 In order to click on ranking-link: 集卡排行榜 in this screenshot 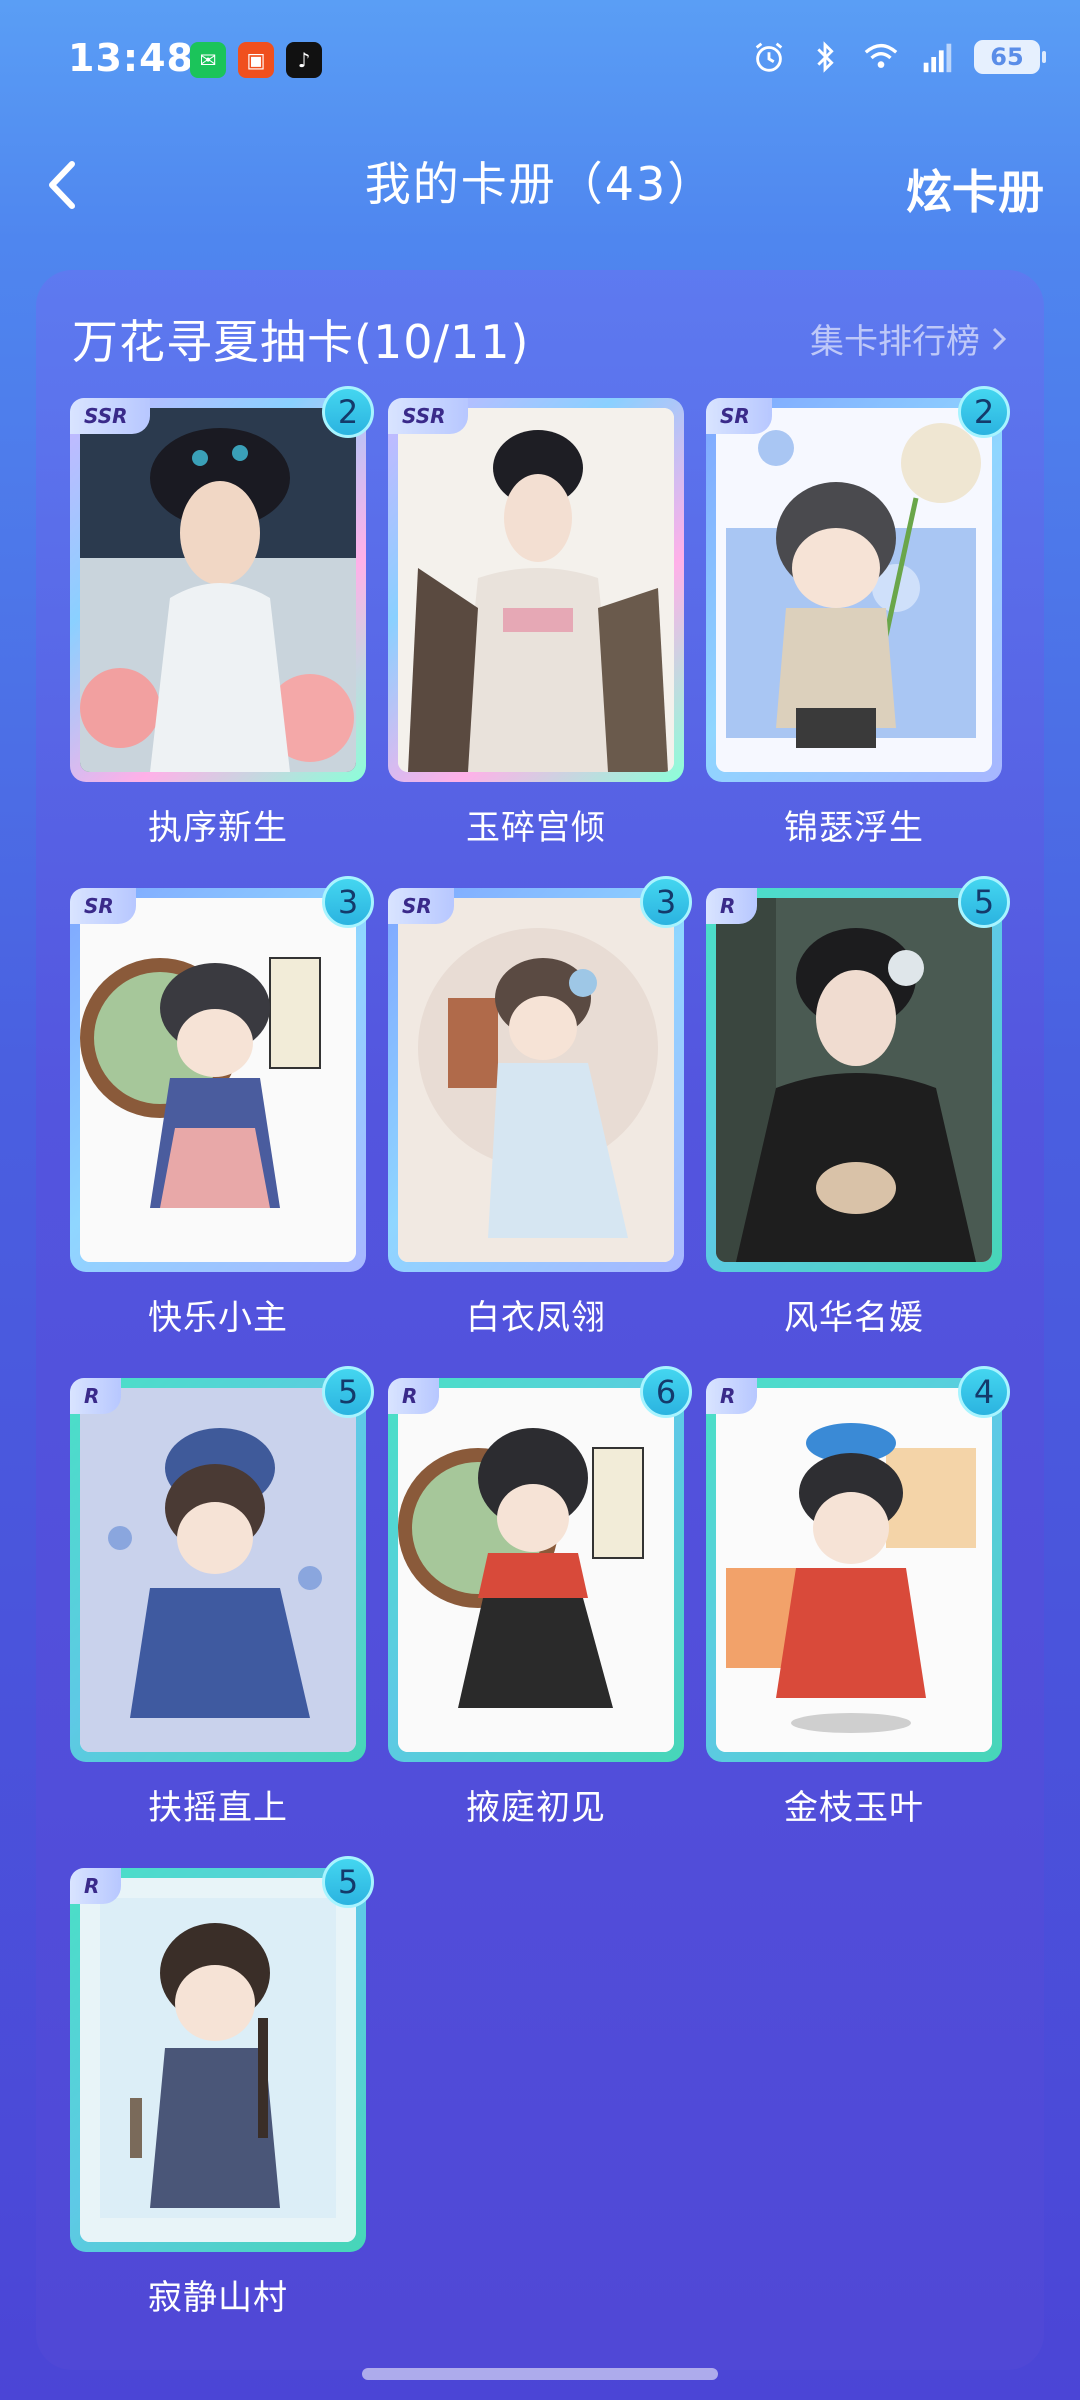, I will do `click(910, 338)`.